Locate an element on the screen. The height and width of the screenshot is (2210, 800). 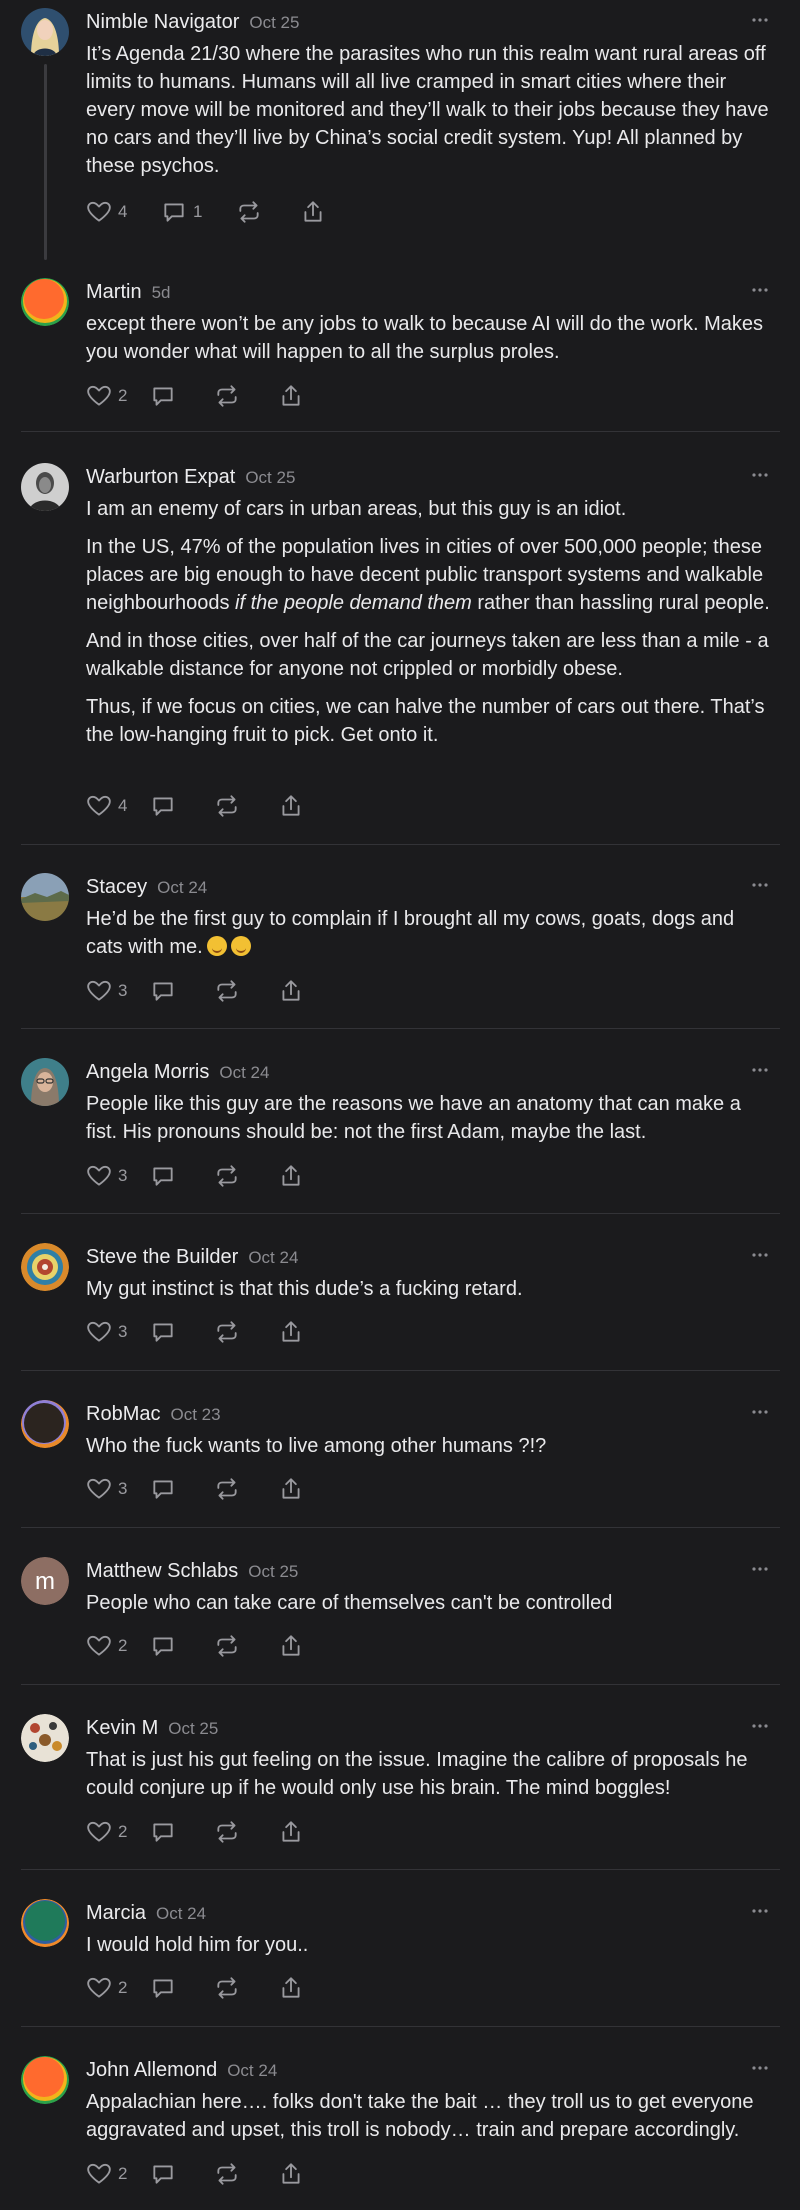
avatar: m is located at coordinates (45, 1581).